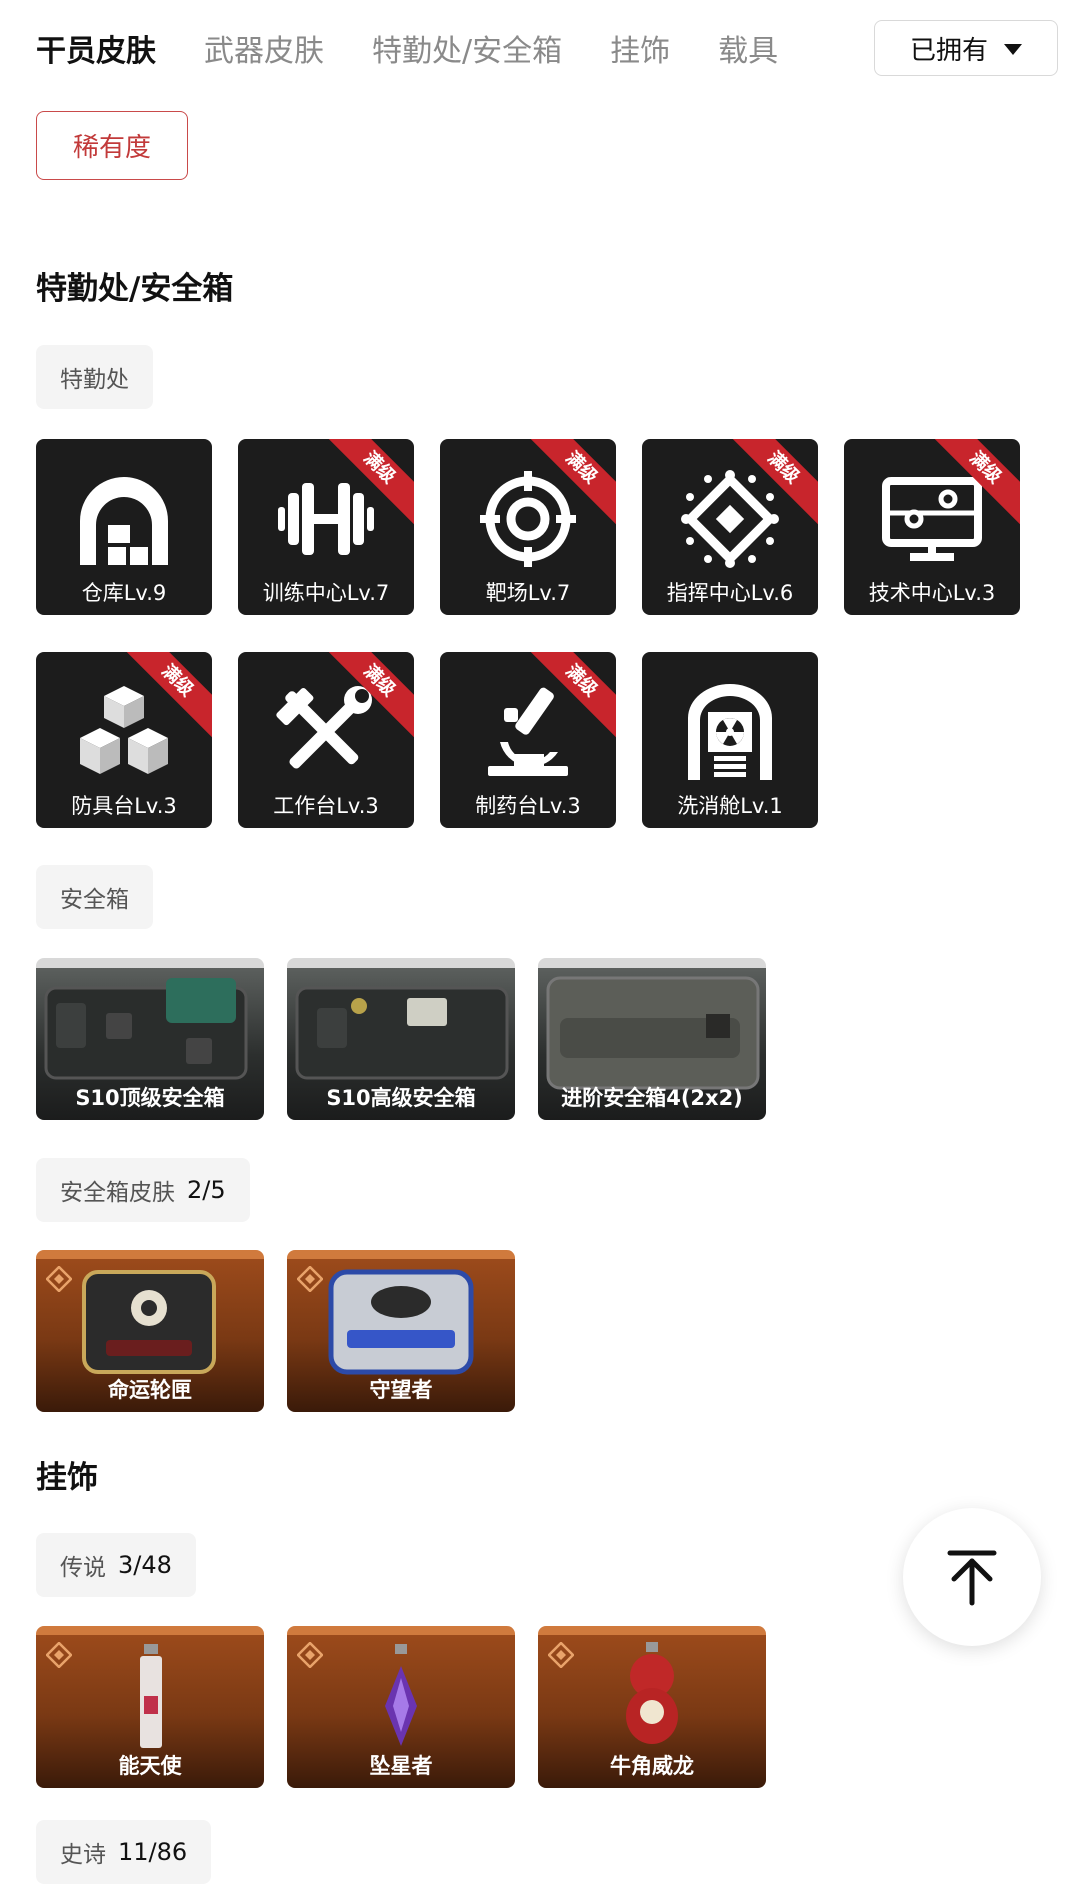 Image resolution: width=1070 pixels, height=1900 pixels. I want to click on target-icon, so click(528, 519).